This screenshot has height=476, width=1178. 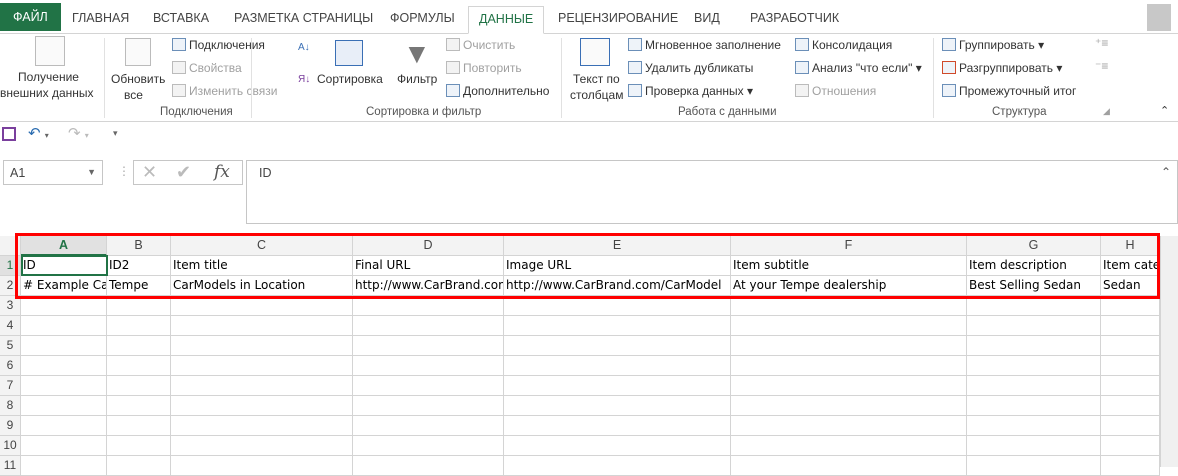 What do you see at coordinates (139, 266) in the screenshot?
I see `cell: ID2` at bounding box center [139, 266].